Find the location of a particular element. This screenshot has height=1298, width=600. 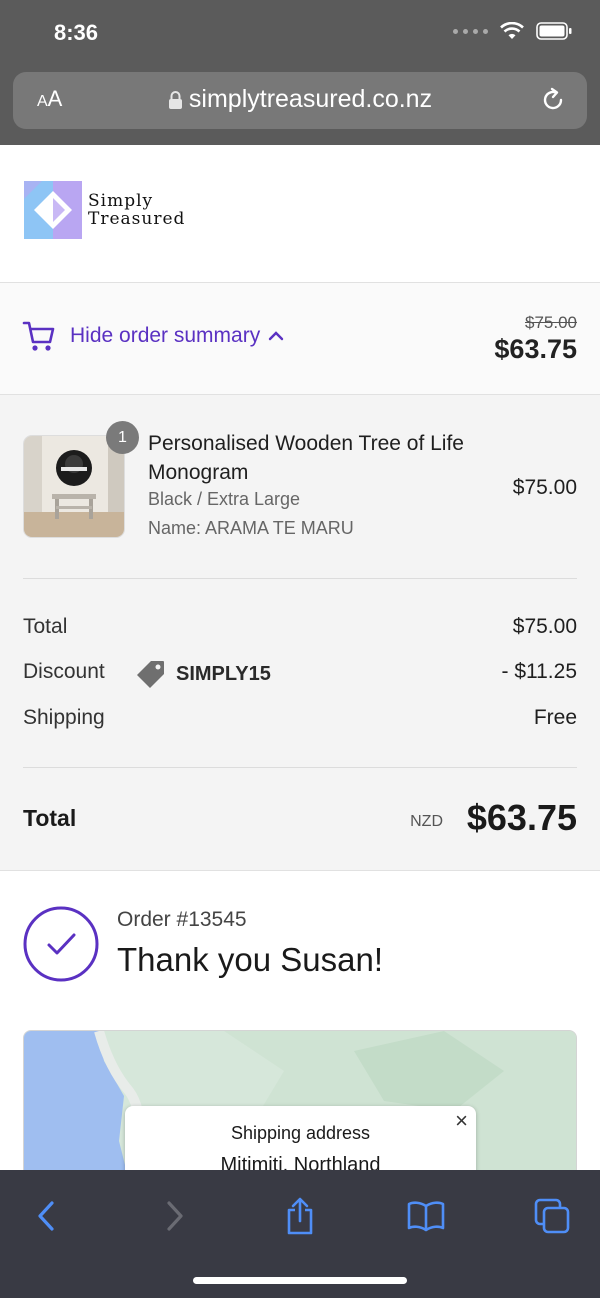

battery-icon is located at coordinates (554, 31).